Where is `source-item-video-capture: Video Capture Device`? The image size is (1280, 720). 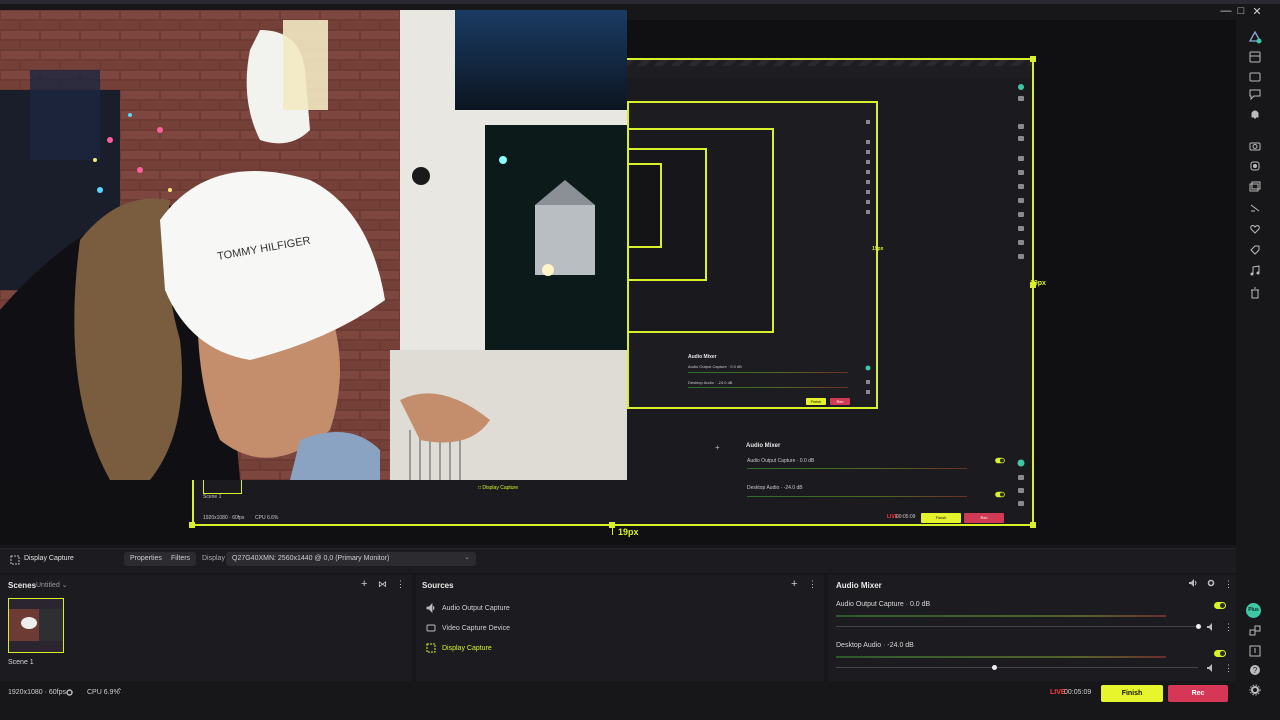
source-item-video-capture: Video Capture Device is located at coordinates (468, 628).